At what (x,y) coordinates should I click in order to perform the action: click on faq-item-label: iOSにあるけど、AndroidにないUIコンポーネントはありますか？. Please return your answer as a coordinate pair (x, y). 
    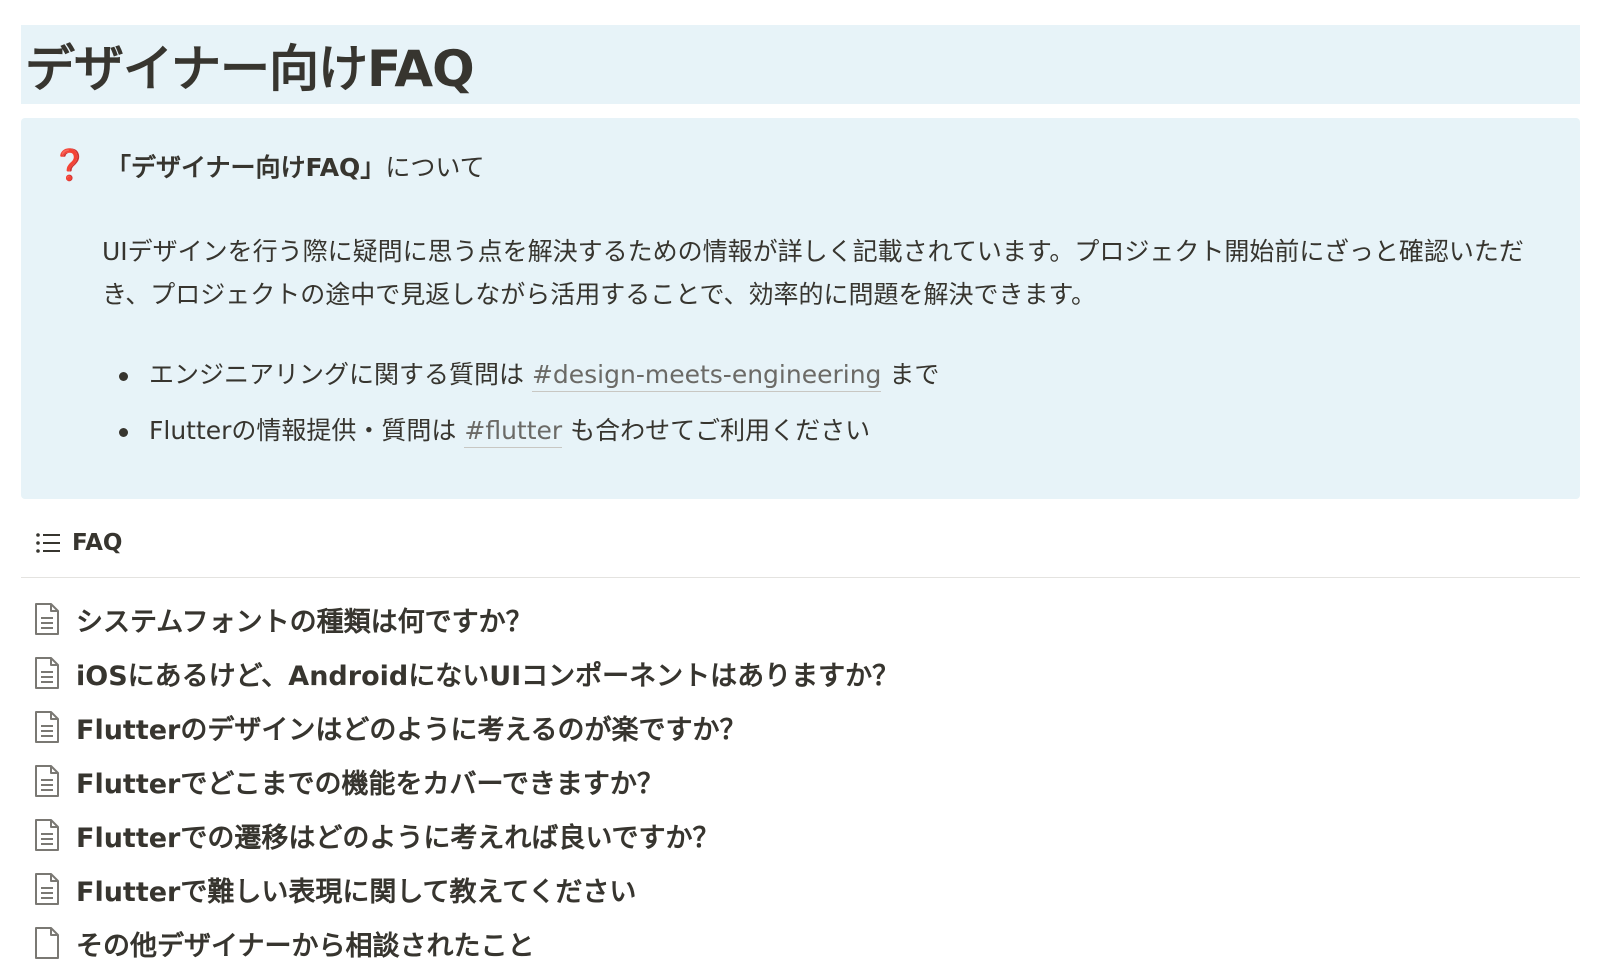
    Looking at the image, I should click on (488, 676).